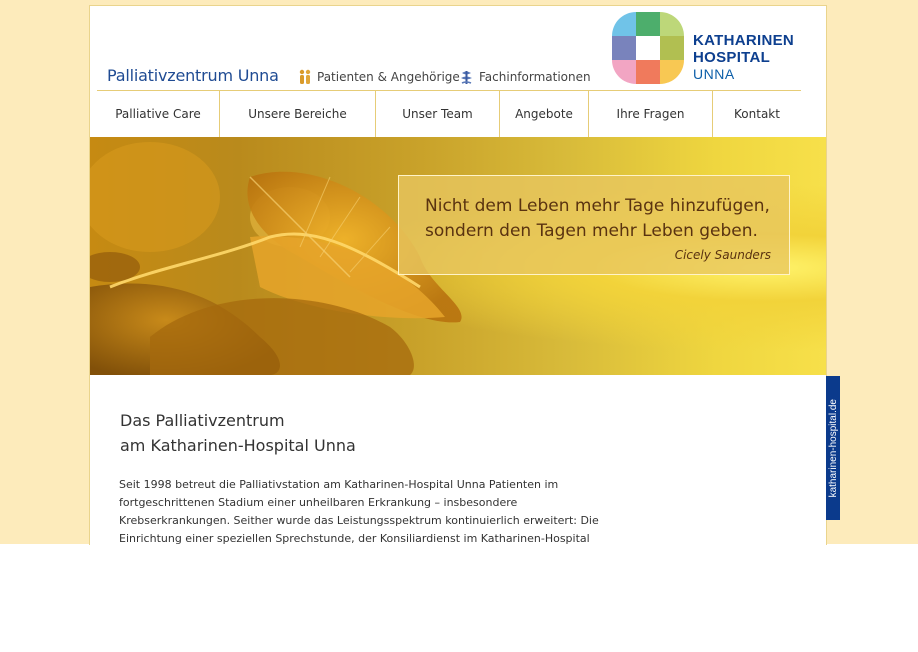 The height and width of the screenshot is (652, 918). I want to click on patients-link: Patienten & Angehörige, so click(379, 77).